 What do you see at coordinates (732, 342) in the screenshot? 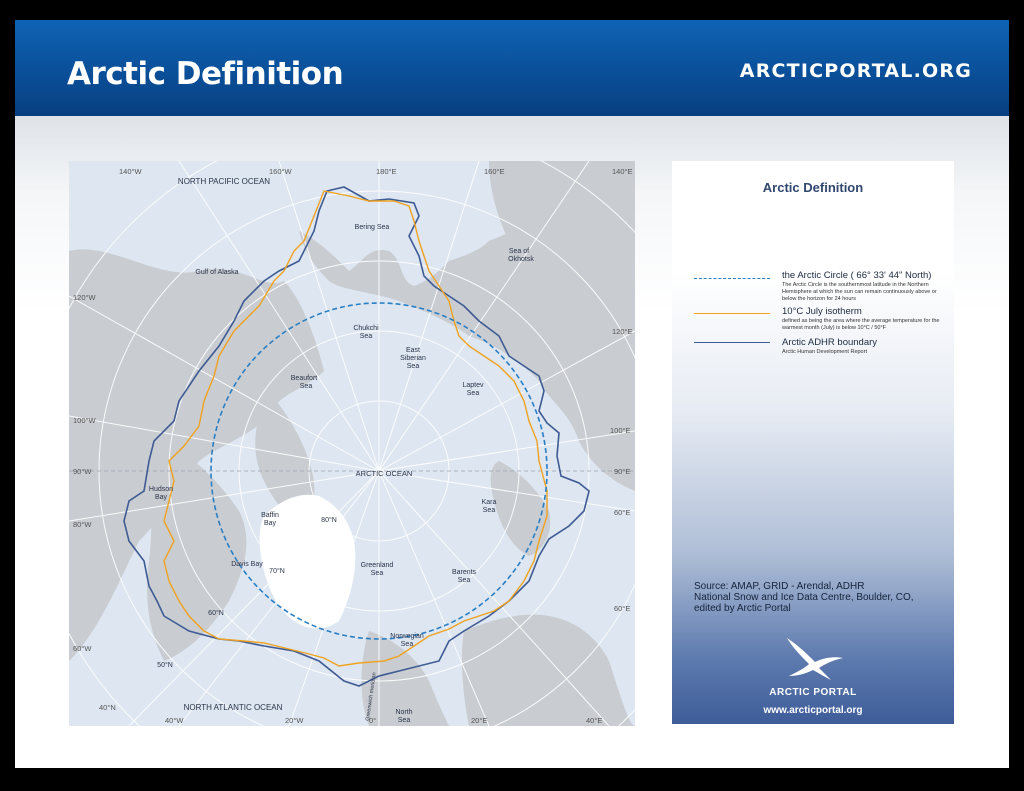
I see `adhr-swatch` at bounding box center [732, 342].